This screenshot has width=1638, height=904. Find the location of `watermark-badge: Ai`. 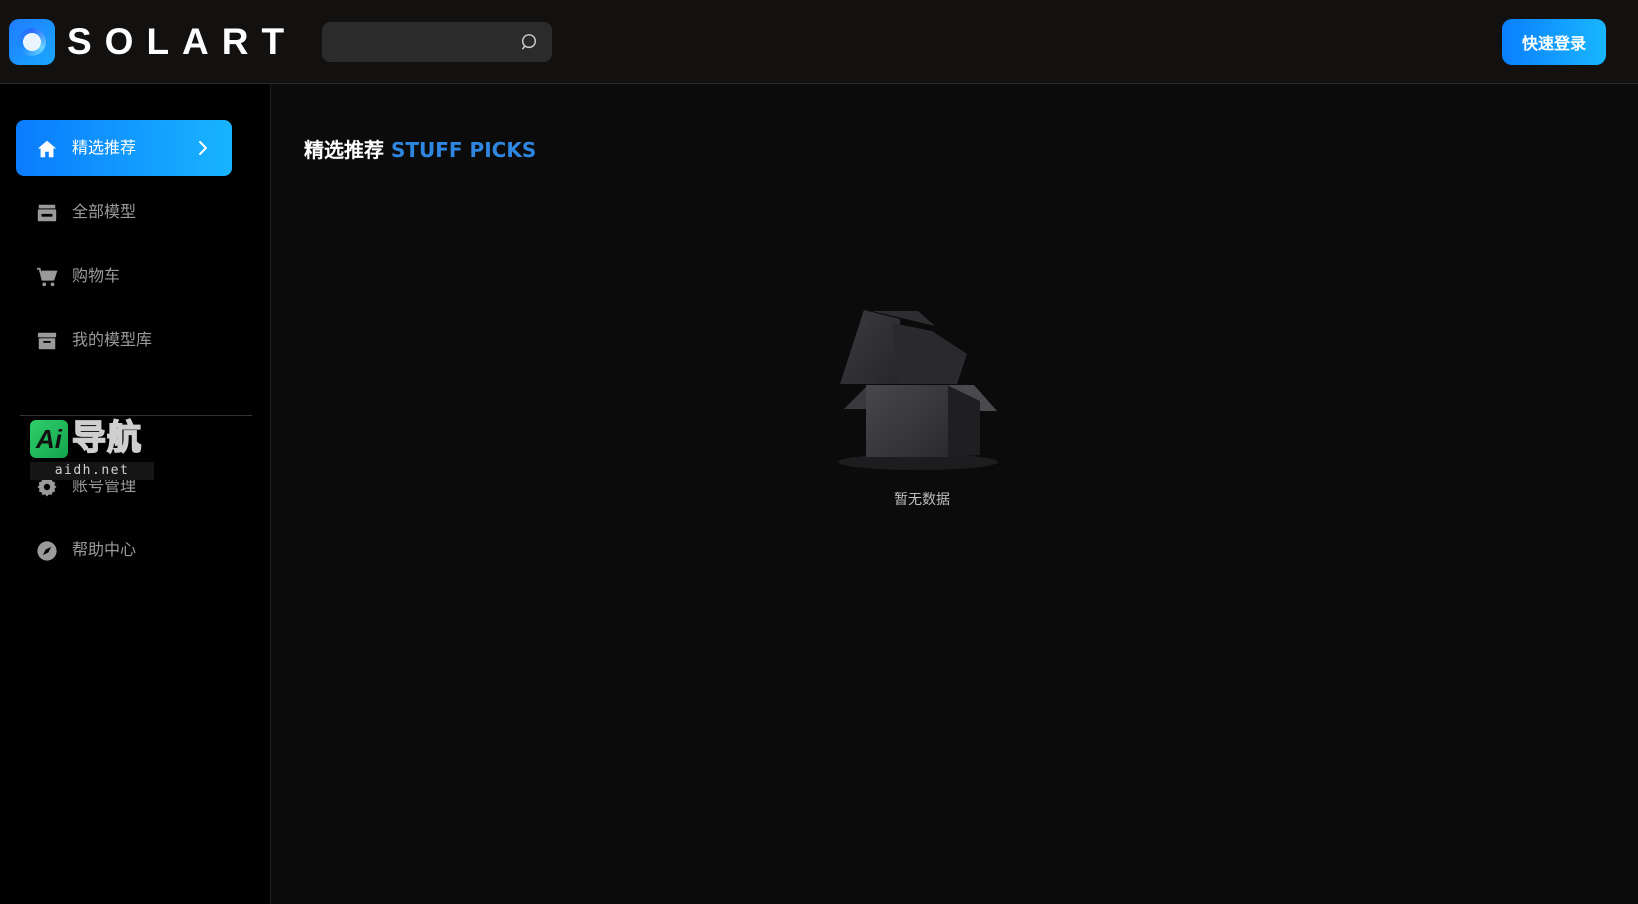

watermark-badge: Ai is located at coordinates (49, 439).